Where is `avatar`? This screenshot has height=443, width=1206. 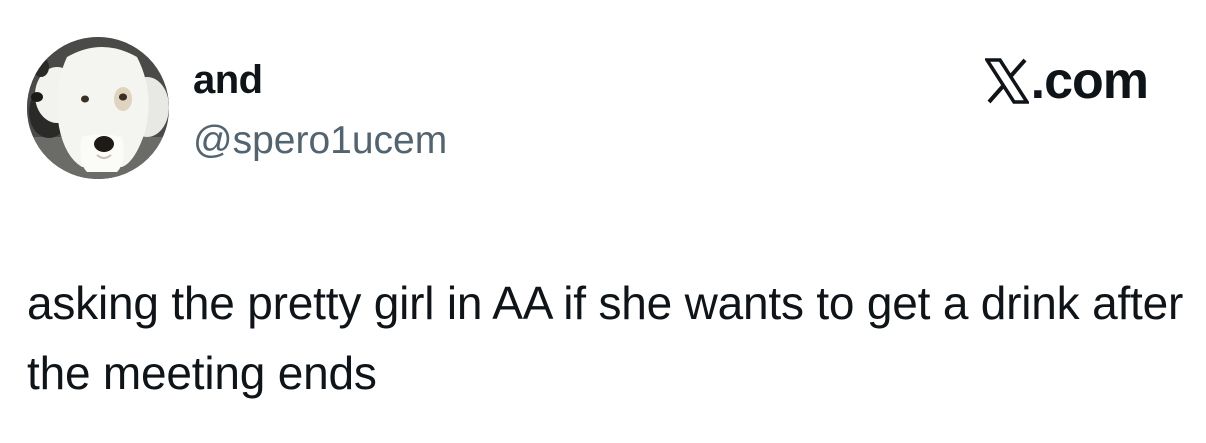
avatar is located at coordinates (98, 108).